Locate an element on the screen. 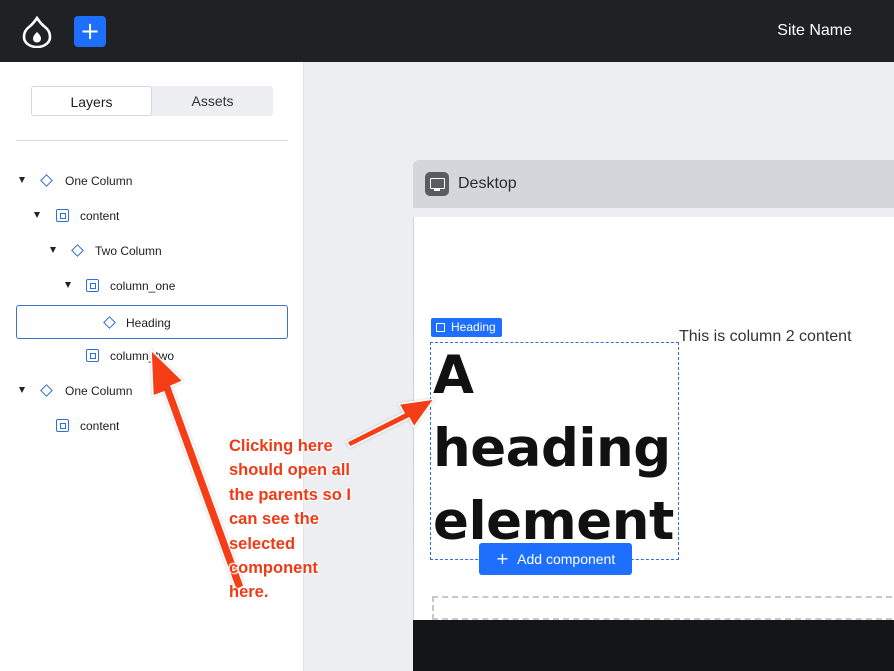 Image resolution: width=894 pixels, height=671 pixels. column-two-text: This is column 2 content is located at coordinates (765, 337).